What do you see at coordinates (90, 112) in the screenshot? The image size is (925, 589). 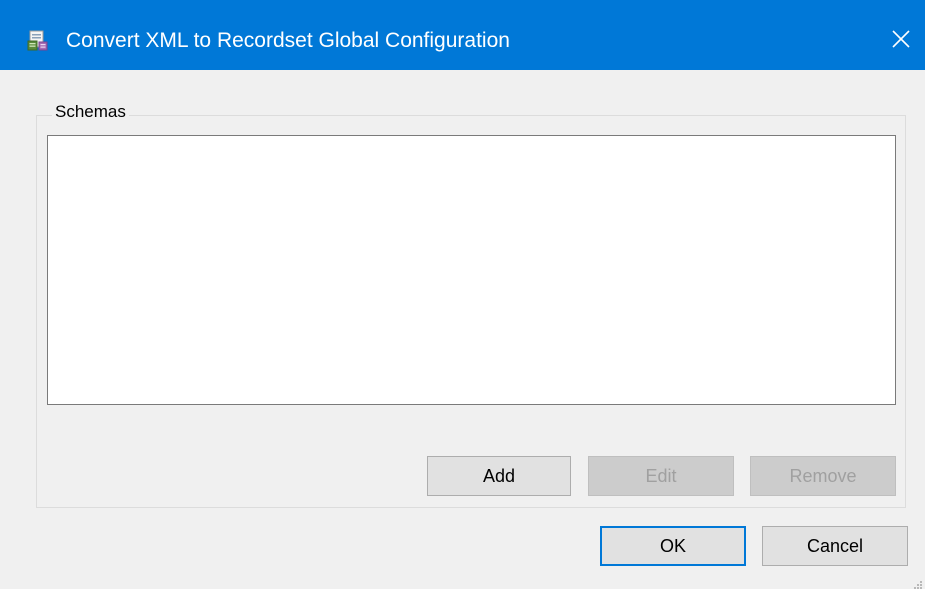 I see `schemas-group-label: Schemas` at bounding box center [90, 112].